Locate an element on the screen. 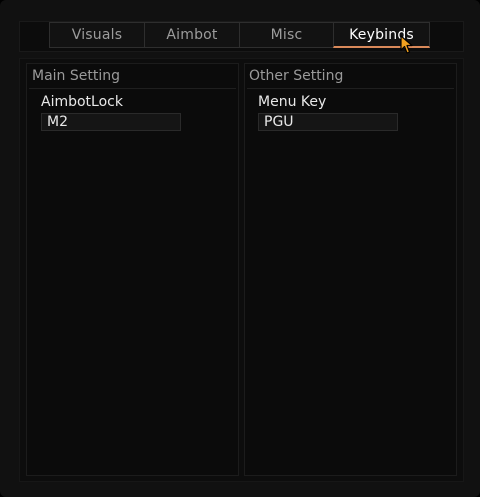 This screenshot has width=480, height=497. other-setting-title: Other Setting is located at coordinates (296, 76).